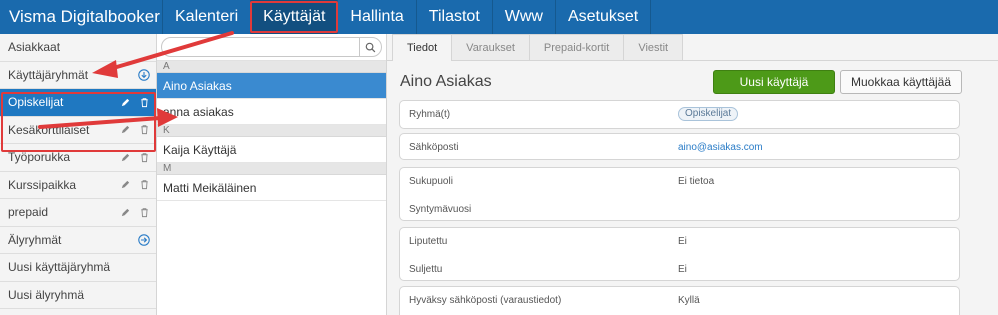 The width and height of the screenshot is (998, 315). Describe the element at coordinates (901, 82) in the screenshot. I see `edit-user-button: Muokkaa käyttäjää` at that location.